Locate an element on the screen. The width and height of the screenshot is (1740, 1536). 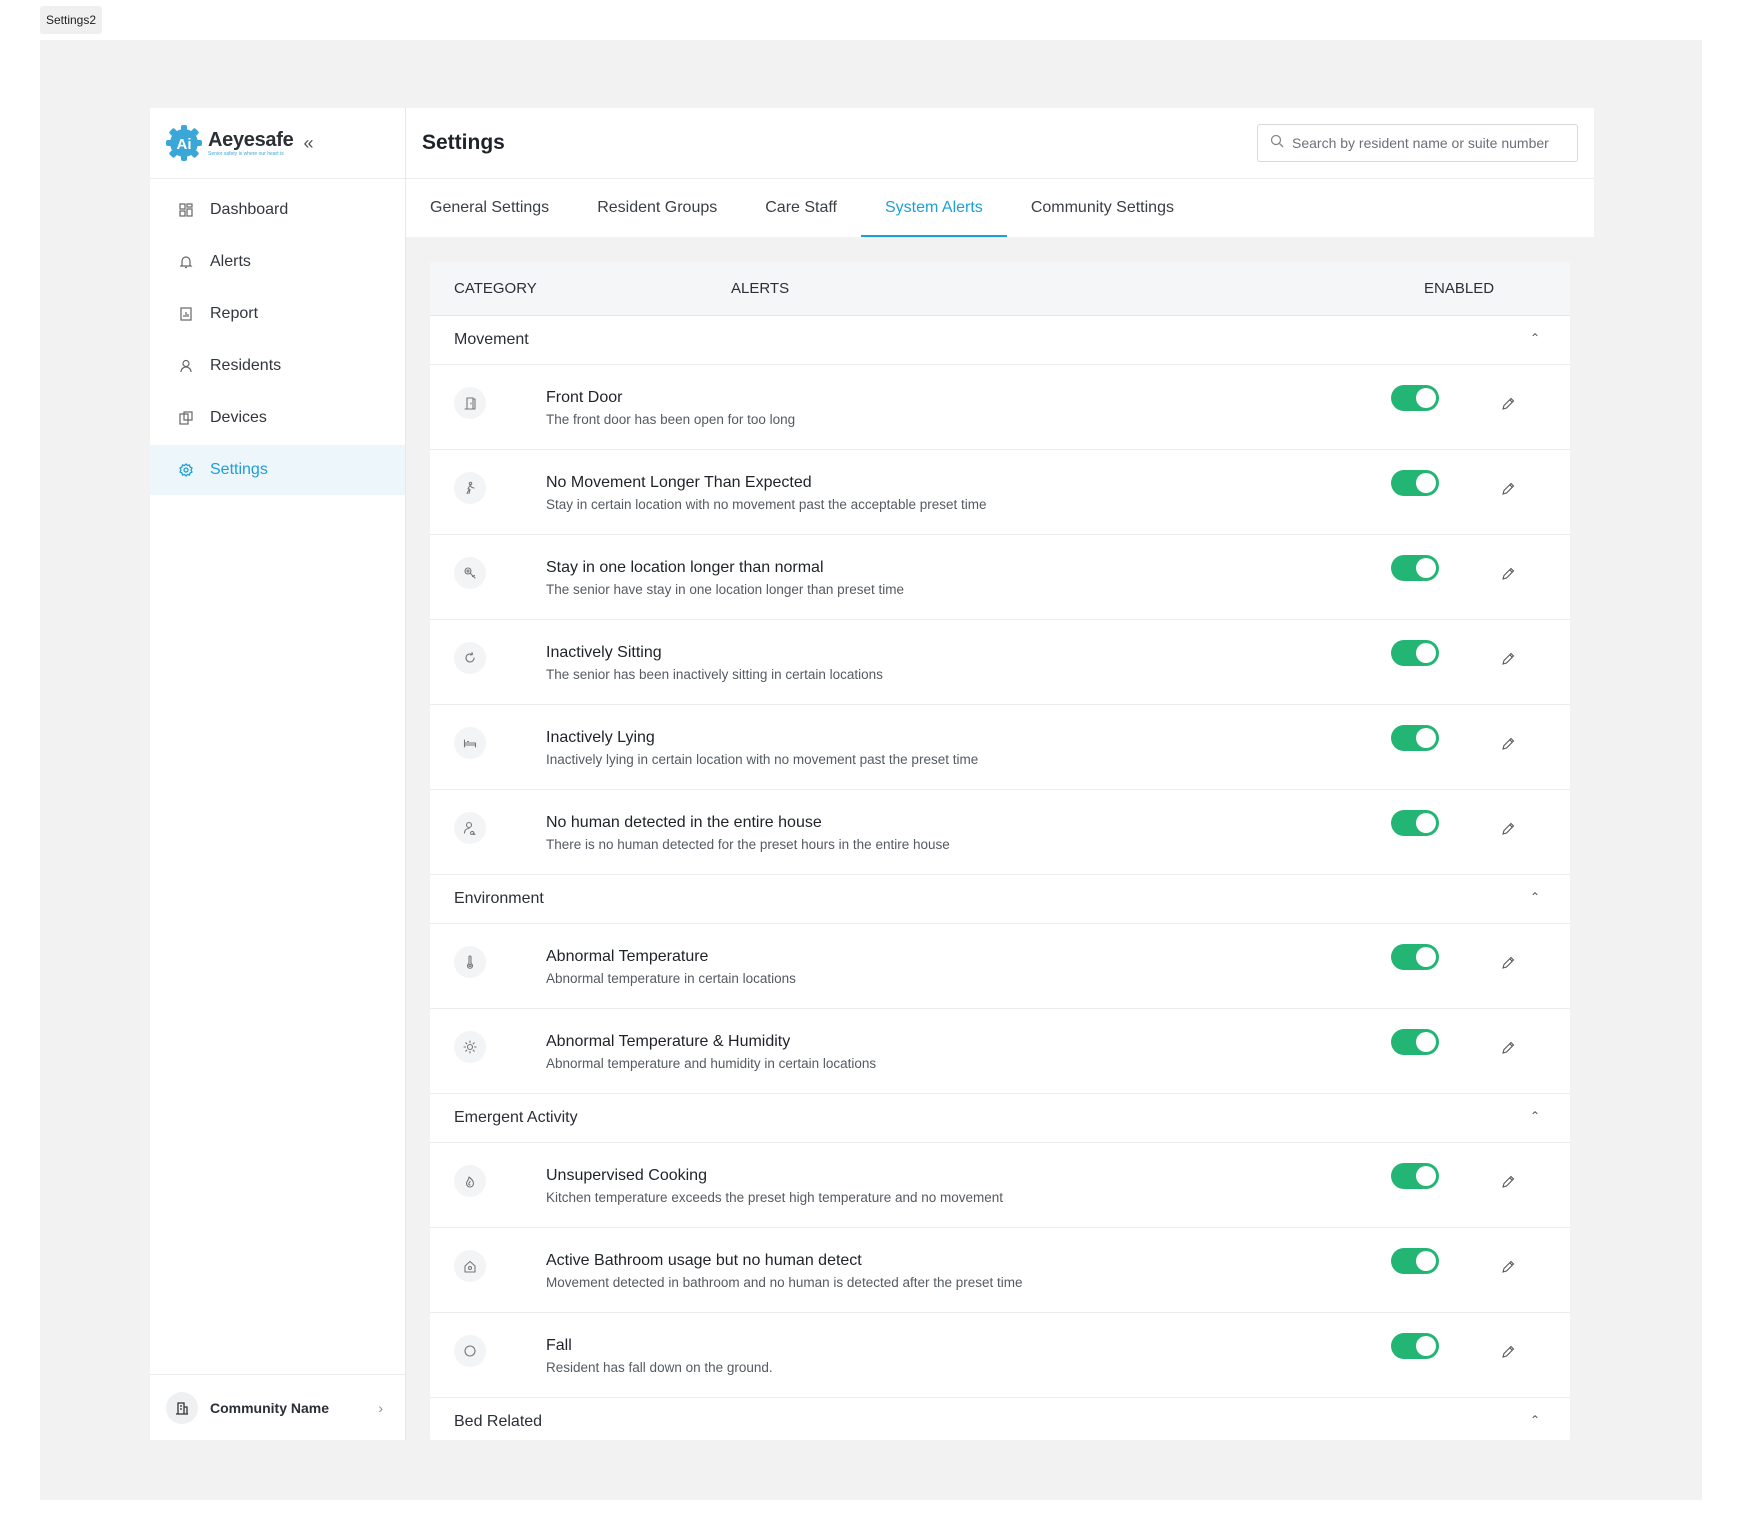
tab-care-staff: Care Staff is located at coordinates (801, 208).